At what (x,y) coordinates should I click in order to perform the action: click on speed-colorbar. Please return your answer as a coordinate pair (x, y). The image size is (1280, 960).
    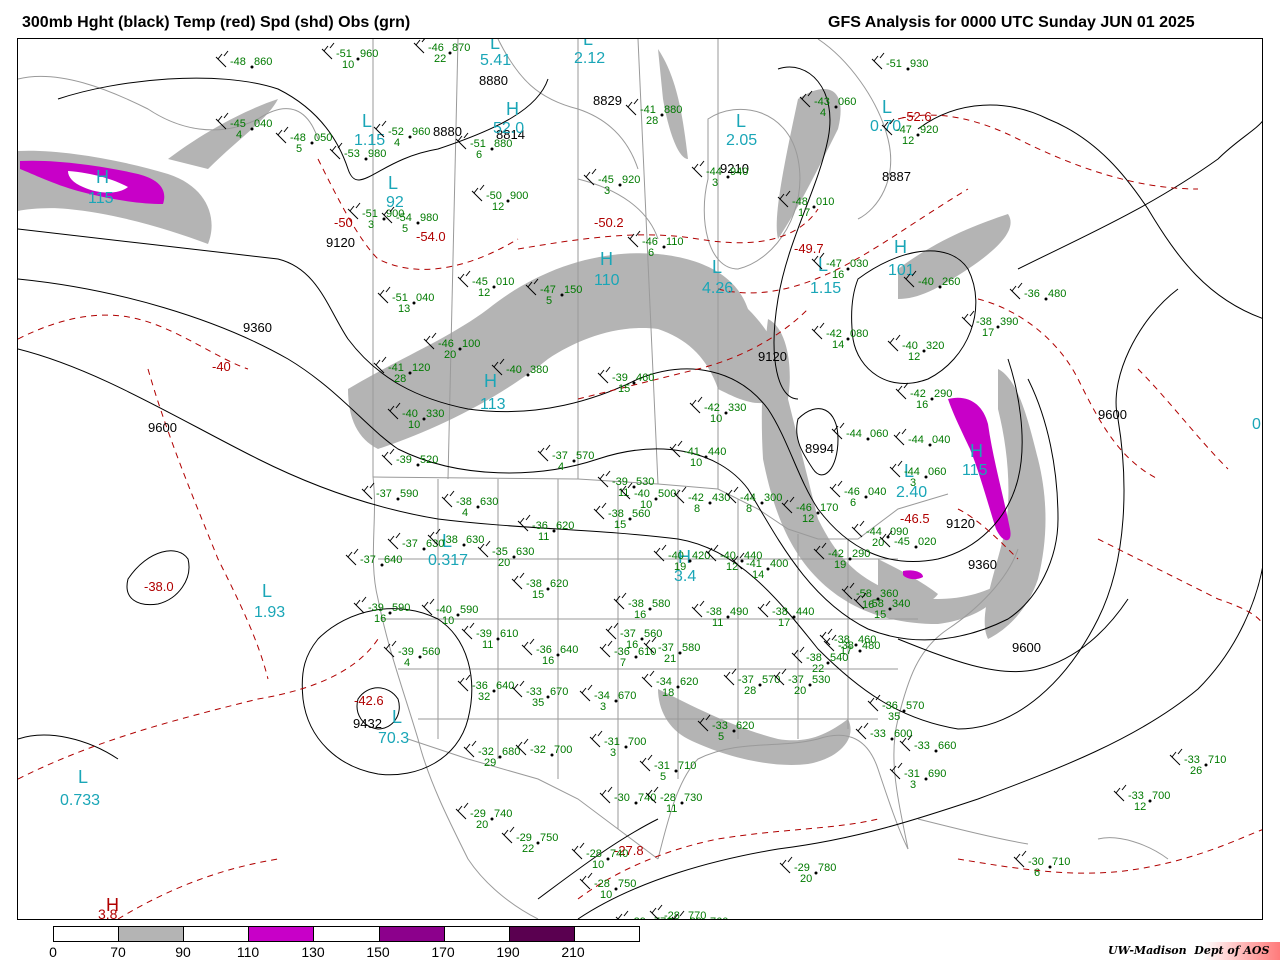
    Looking at the image, I should click on (346, 934).